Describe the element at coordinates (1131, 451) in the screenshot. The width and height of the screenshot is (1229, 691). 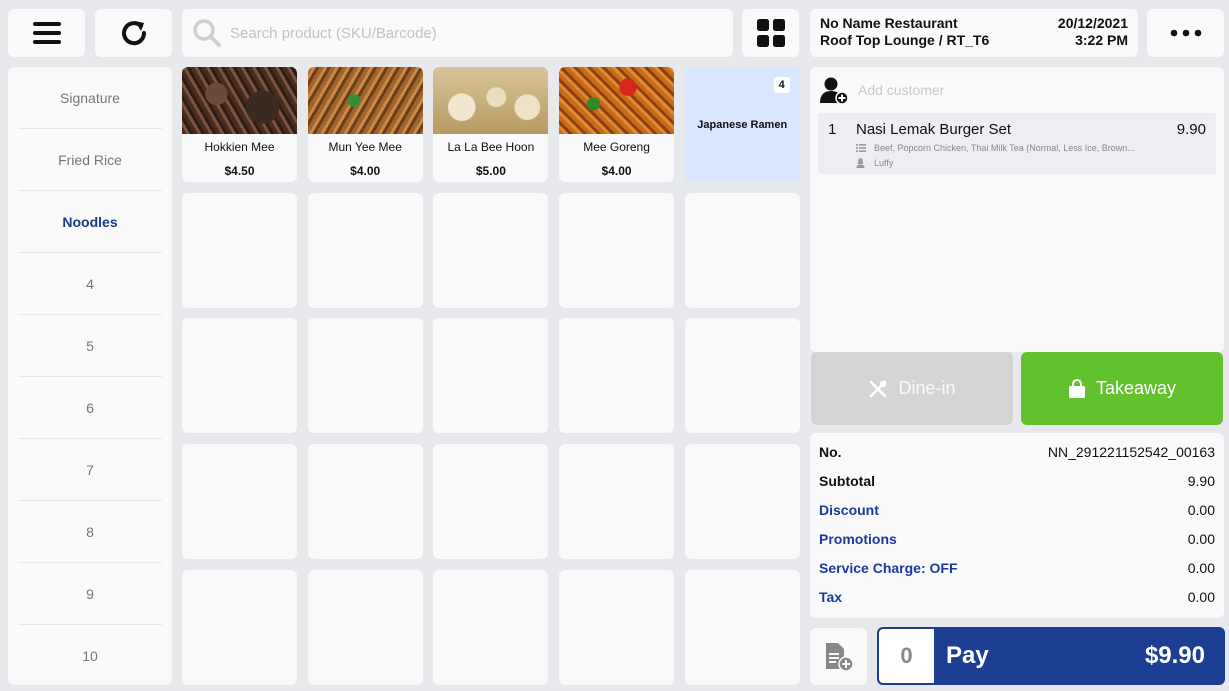
I see `order-number-value: NN_291221152542_00163` at that location.